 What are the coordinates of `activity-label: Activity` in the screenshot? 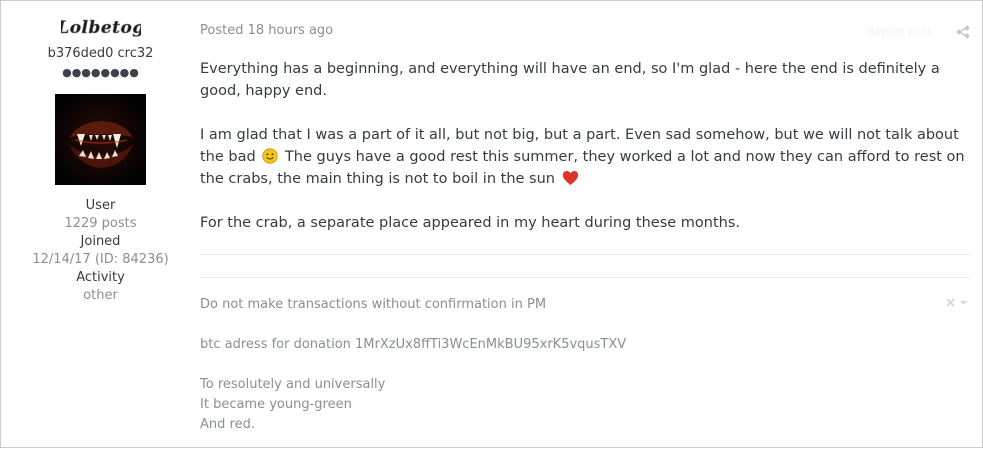 It's located at (100, 277).